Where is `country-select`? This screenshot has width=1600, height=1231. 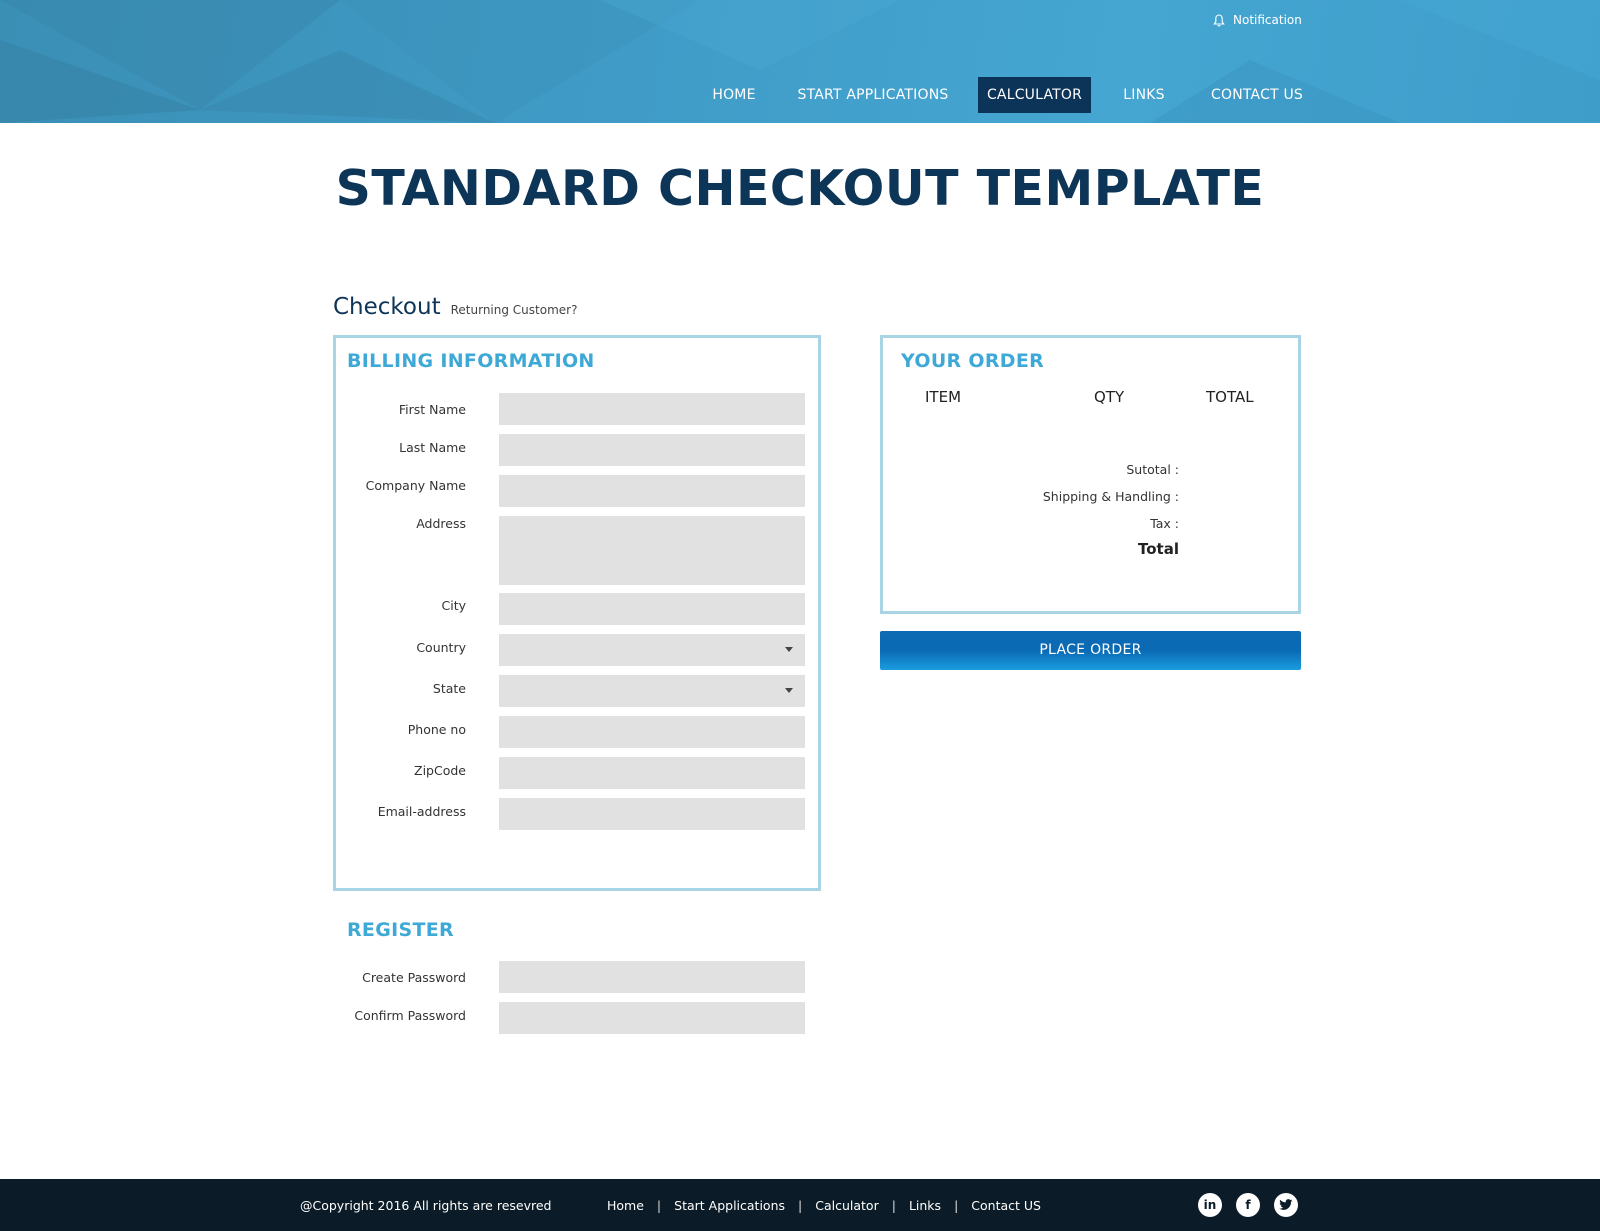
country-select is located at coordinates (652, 650).